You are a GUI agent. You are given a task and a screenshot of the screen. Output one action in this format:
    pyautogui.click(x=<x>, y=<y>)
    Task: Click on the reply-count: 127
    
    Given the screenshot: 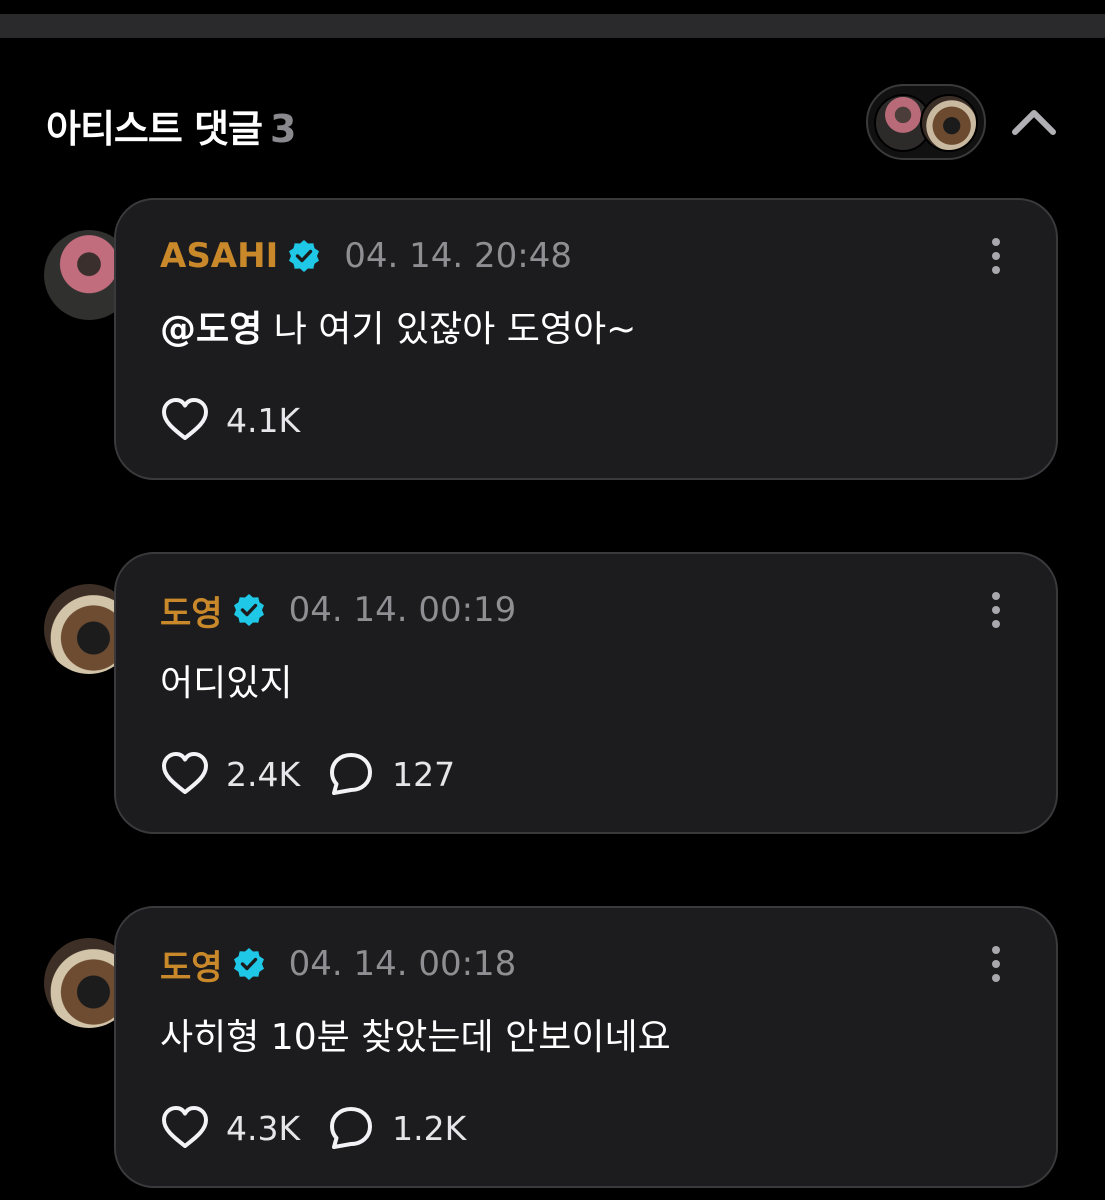 What is the action you would take?
    pyautogui.click(x=424, y=774)
    